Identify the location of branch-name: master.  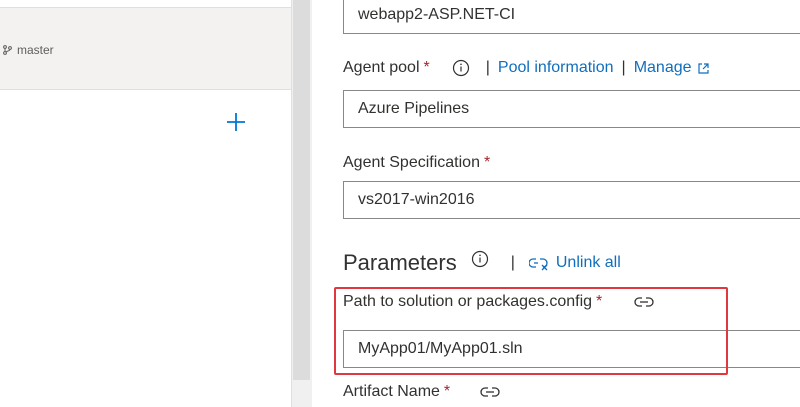
(35, 50).